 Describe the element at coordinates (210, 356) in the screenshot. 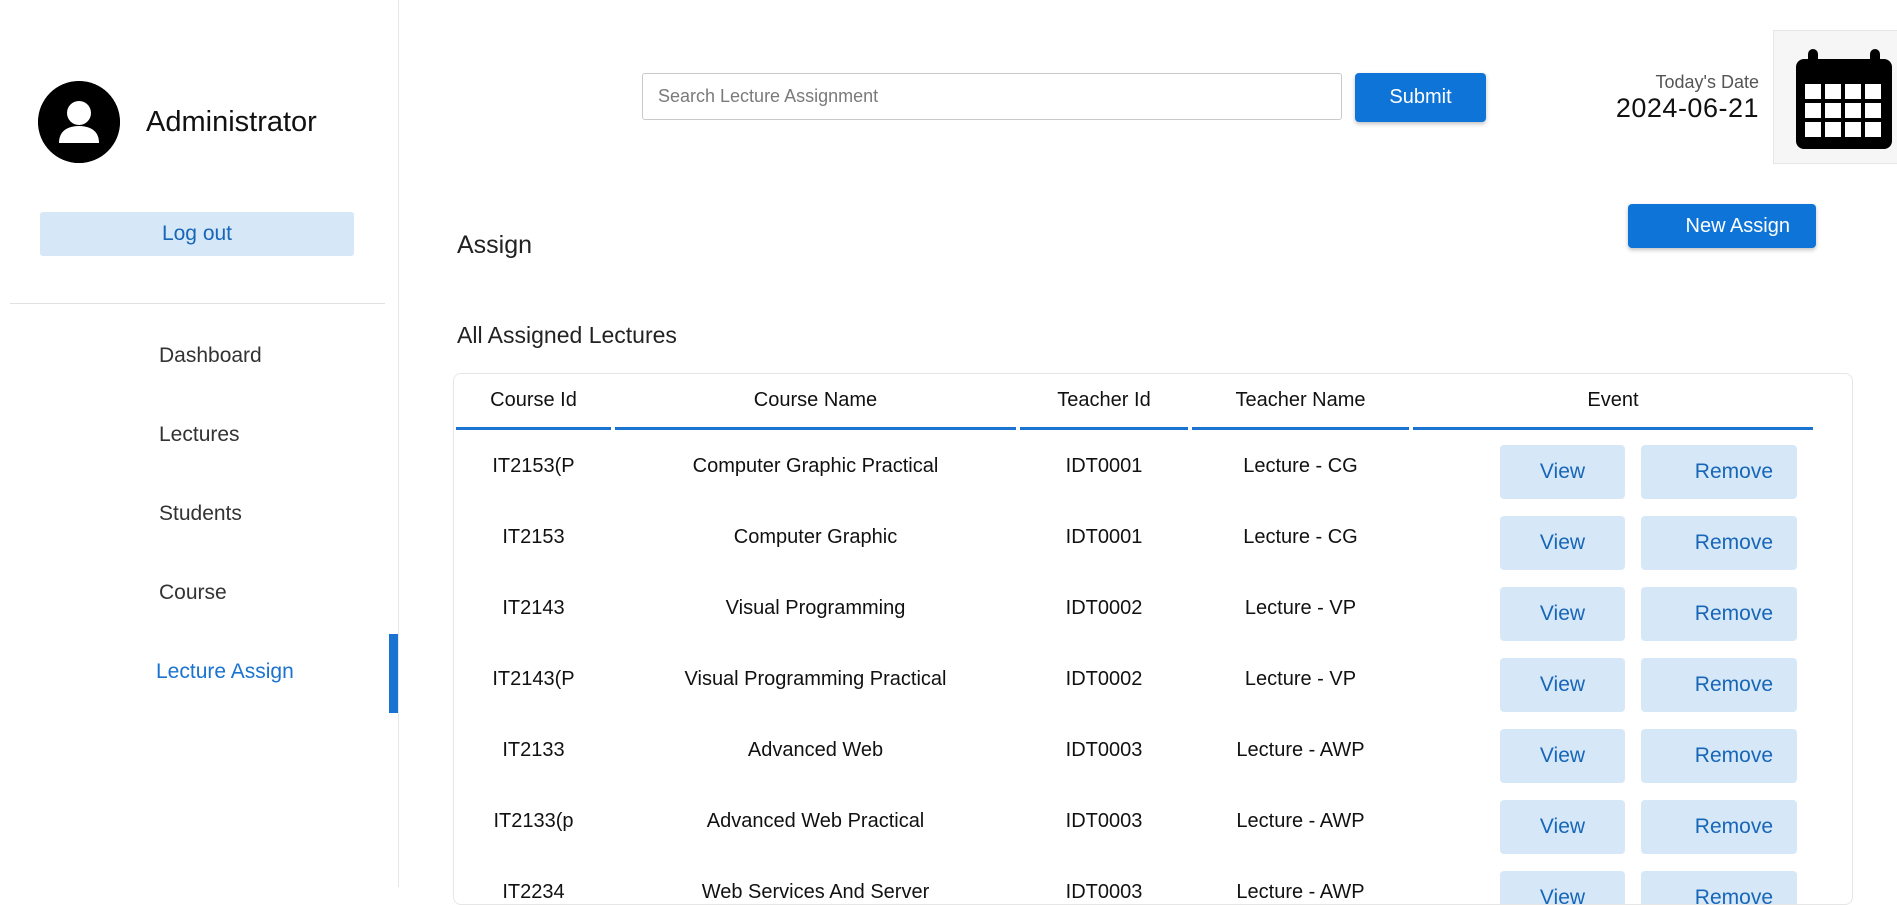

I see `sidebar-item-dashboard: Dashboard` at that location.